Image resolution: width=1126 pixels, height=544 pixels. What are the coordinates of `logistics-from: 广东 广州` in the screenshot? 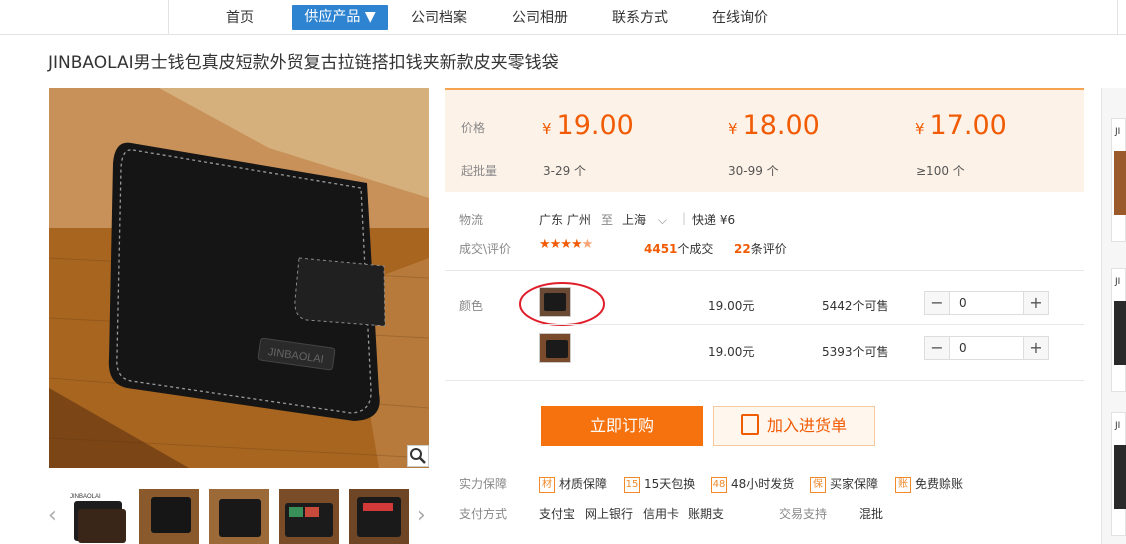 It's located at (565, 220).